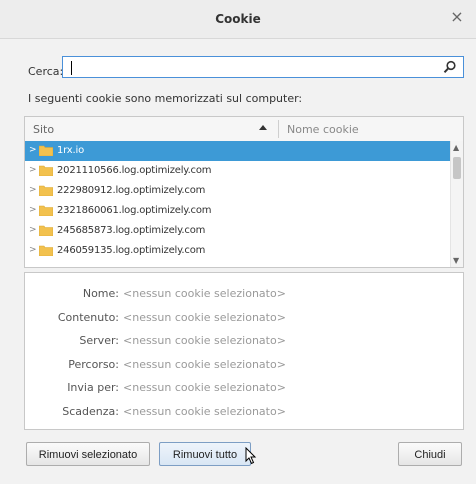 The height and width of the screenshot is (484, 476). I want to click on detail-row: Invia per: <nessun cookie selezionato>, so click(244, 390).